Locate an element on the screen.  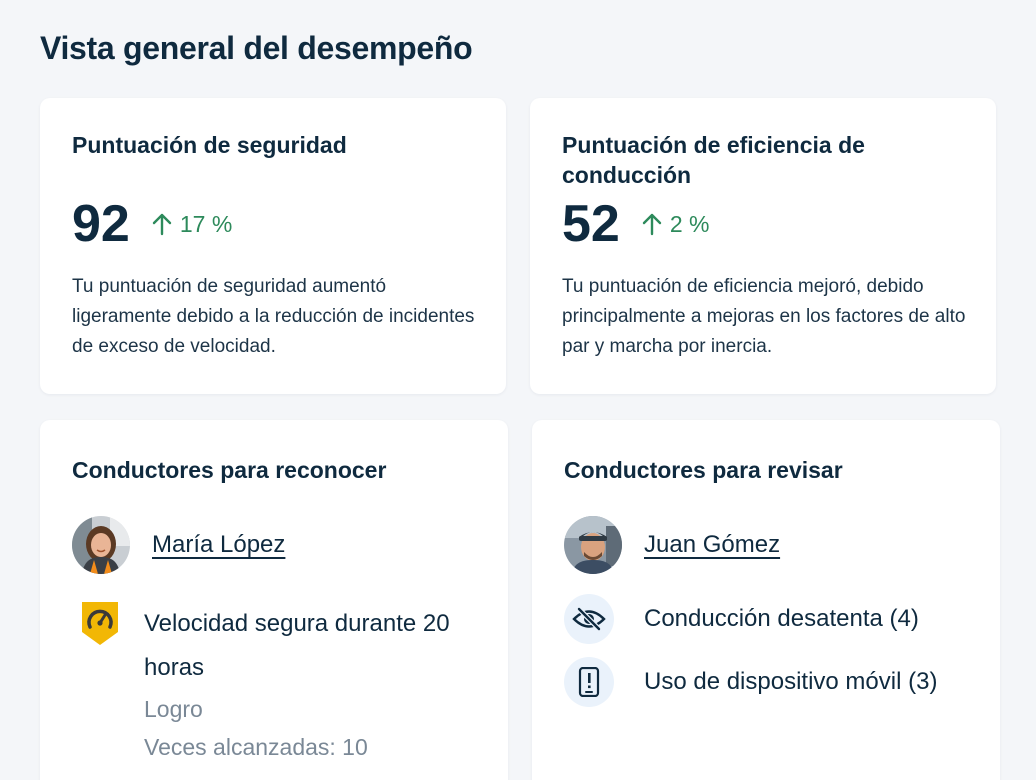
achievement-type: Logro is located at coordinates (173, 709).